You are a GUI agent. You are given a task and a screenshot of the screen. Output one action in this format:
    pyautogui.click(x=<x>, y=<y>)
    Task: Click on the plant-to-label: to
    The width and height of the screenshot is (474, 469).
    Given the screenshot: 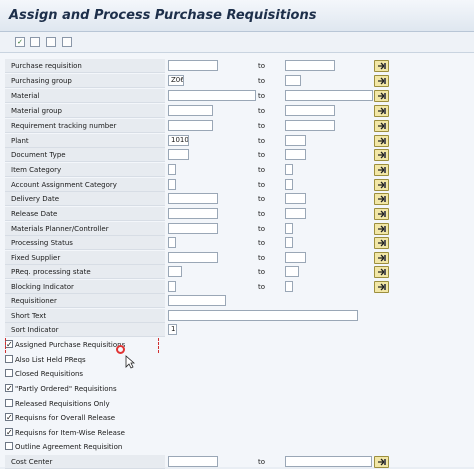 What is the action you would take?
    pyautogui.click(x=262, y=141)
    